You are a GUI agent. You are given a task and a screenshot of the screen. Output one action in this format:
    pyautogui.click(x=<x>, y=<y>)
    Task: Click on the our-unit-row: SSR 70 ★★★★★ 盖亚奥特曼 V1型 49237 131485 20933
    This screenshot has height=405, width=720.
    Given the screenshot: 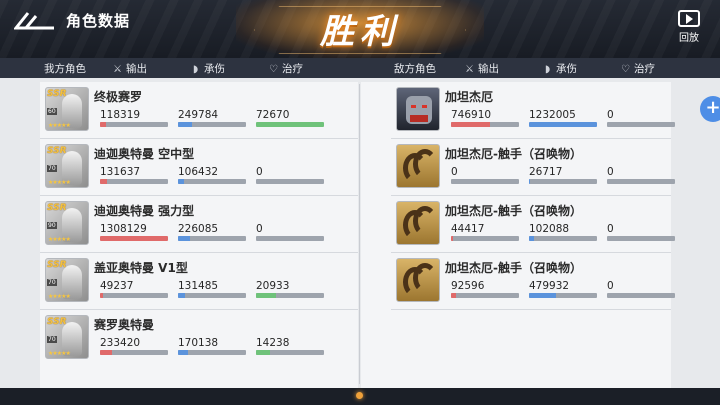 What is the action you would take?
    pyautogui.click(x=199, y=281)
    